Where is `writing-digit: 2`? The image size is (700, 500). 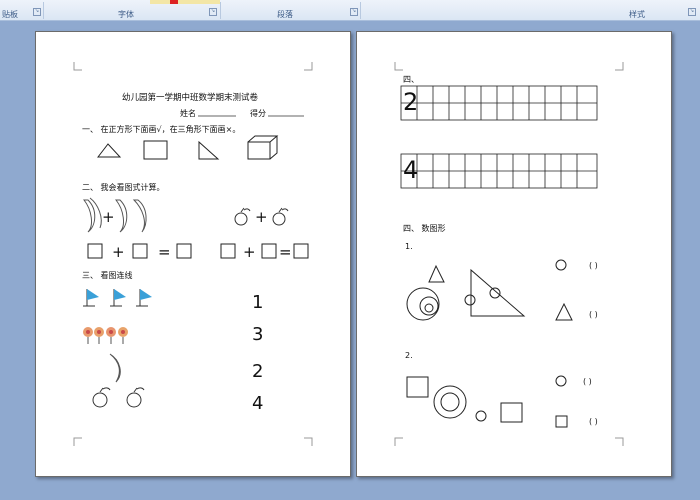 writing-digit: 2 is located at coordinates (411, 102).